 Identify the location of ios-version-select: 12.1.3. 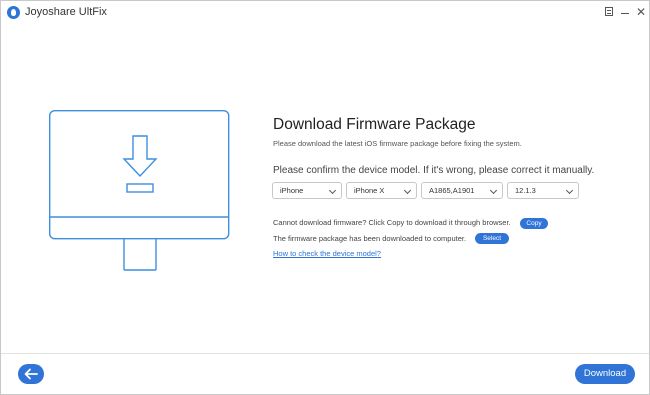
(543, 190).